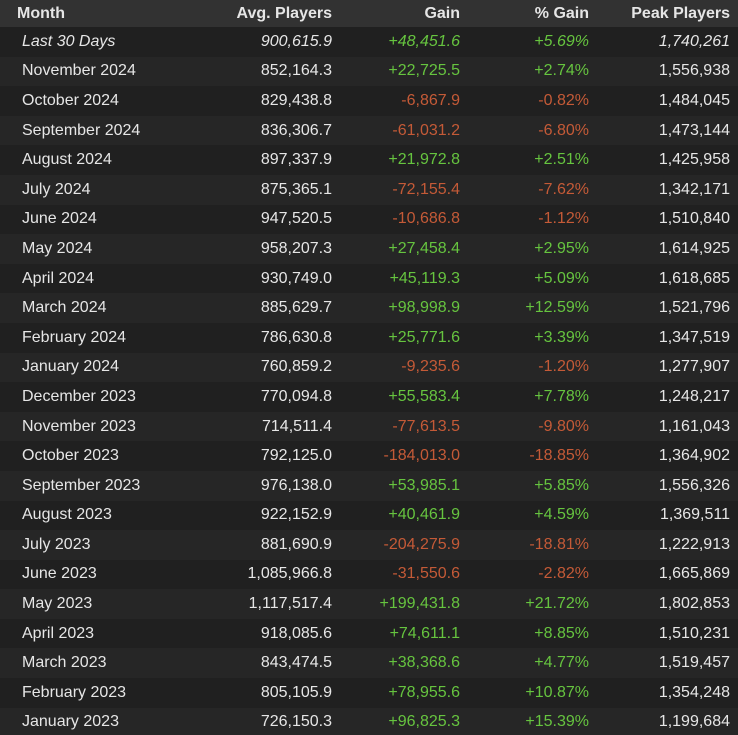 The width and height of the screenshot is (738, 735). Describe the element at coordinates (250, 663) in the screenshot. I see `cell-avg-players: 843,474.5` at that location.